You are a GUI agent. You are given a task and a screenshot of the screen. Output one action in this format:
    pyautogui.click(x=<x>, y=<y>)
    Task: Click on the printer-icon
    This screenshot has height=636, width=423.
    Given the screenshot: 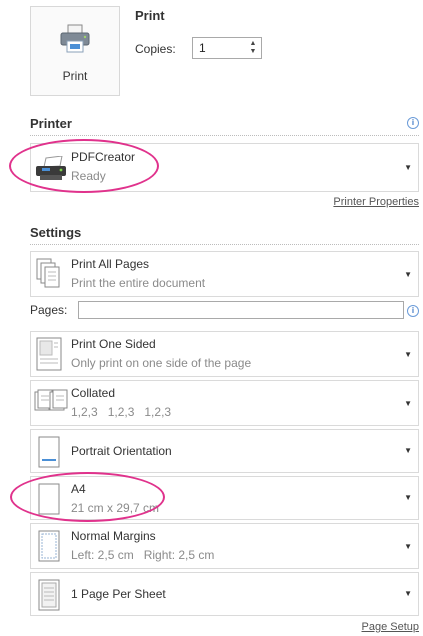 What is the action you would take?
    pyautogui.click(x=75, y=38)
    